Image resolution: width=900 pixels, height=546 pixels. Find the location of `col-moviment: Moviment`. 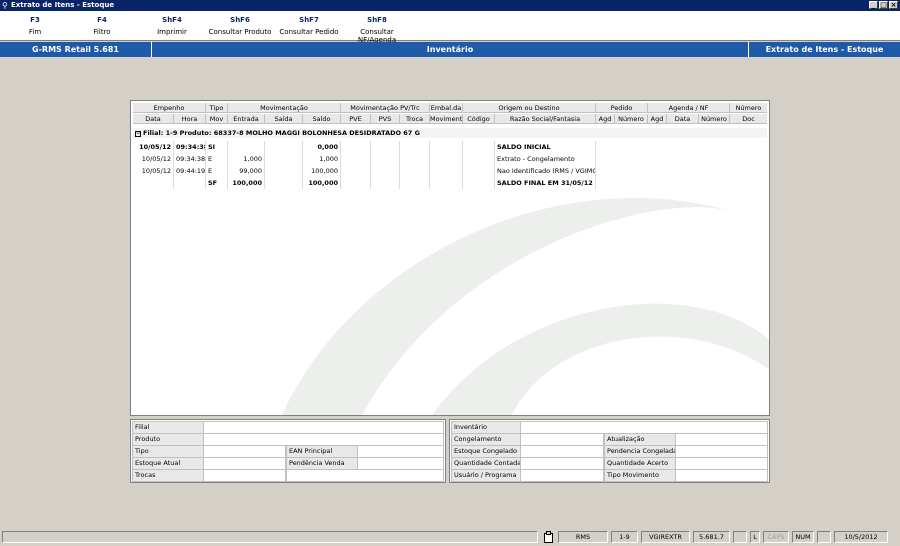

col-moviment: Moviment is located at coordinates (446, 118).